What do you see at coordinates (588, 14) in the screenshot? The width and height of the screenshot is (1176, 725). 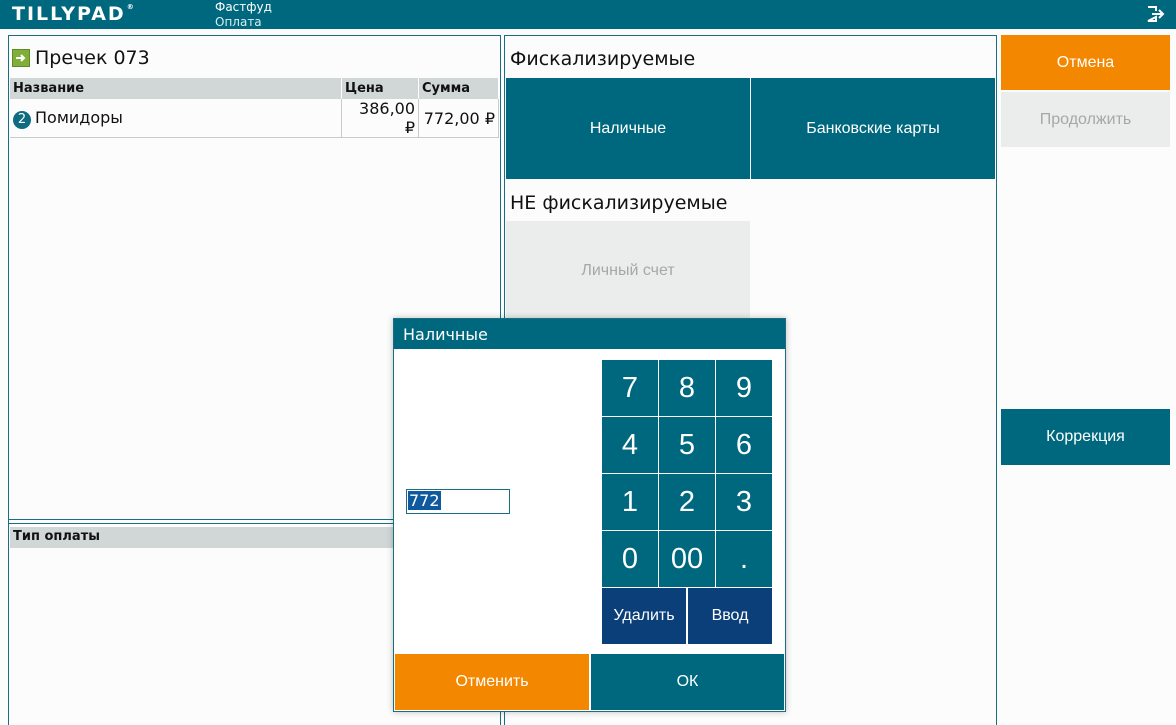 I see `top-bar: TILLYPAD® Фастфуд Оплата` at bounding box center [588, 14].